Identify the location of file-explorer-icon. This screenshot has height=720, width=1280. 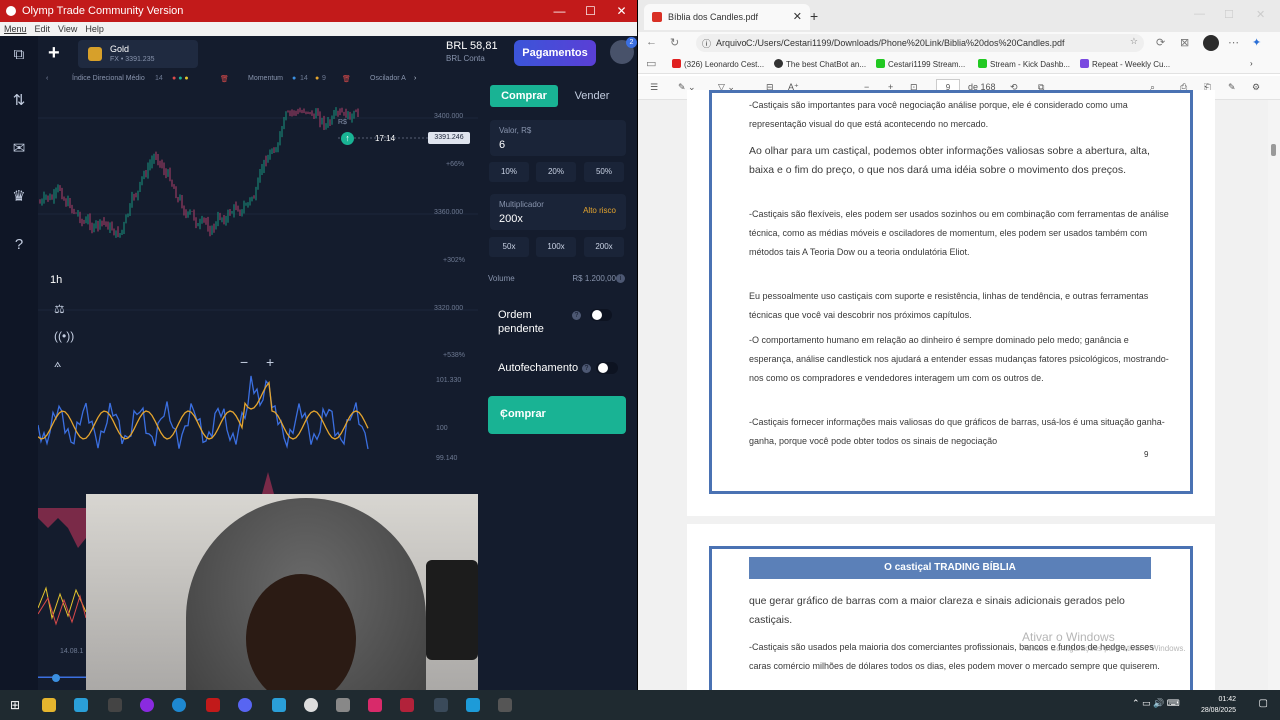
(49, 705).